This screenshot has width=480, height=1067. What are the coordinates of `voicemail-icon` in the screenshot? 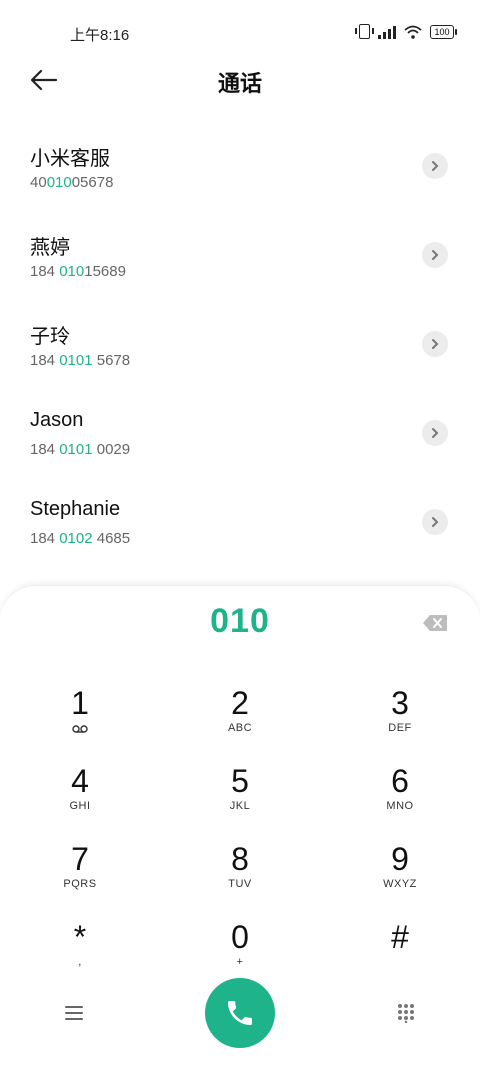 It's located at (80, 729).